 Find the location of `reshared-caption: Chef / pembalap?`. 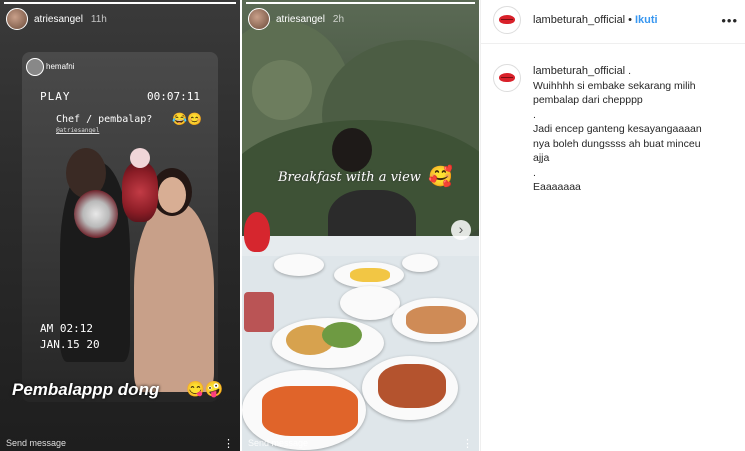

reshared-caption: Chef / pembalap? is located at coordinates (104, 119).